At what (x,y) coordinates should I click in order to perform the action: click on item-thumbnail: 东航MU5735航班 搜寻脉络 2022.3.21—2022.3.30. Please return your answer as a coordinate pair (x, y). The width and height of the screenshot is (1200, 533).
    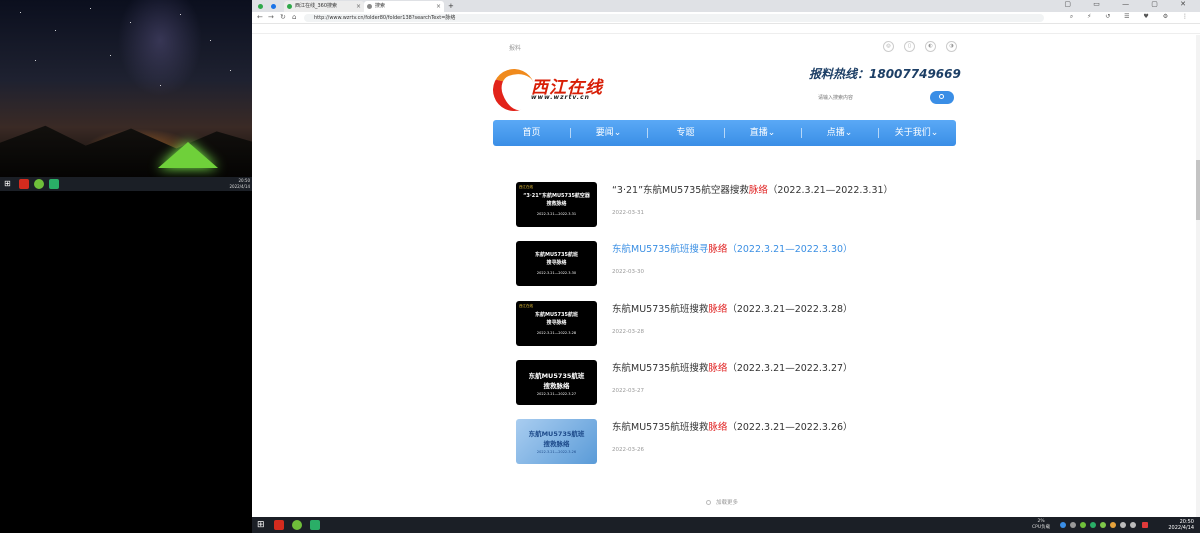
    Looking at the image, I should click on (556, 263).